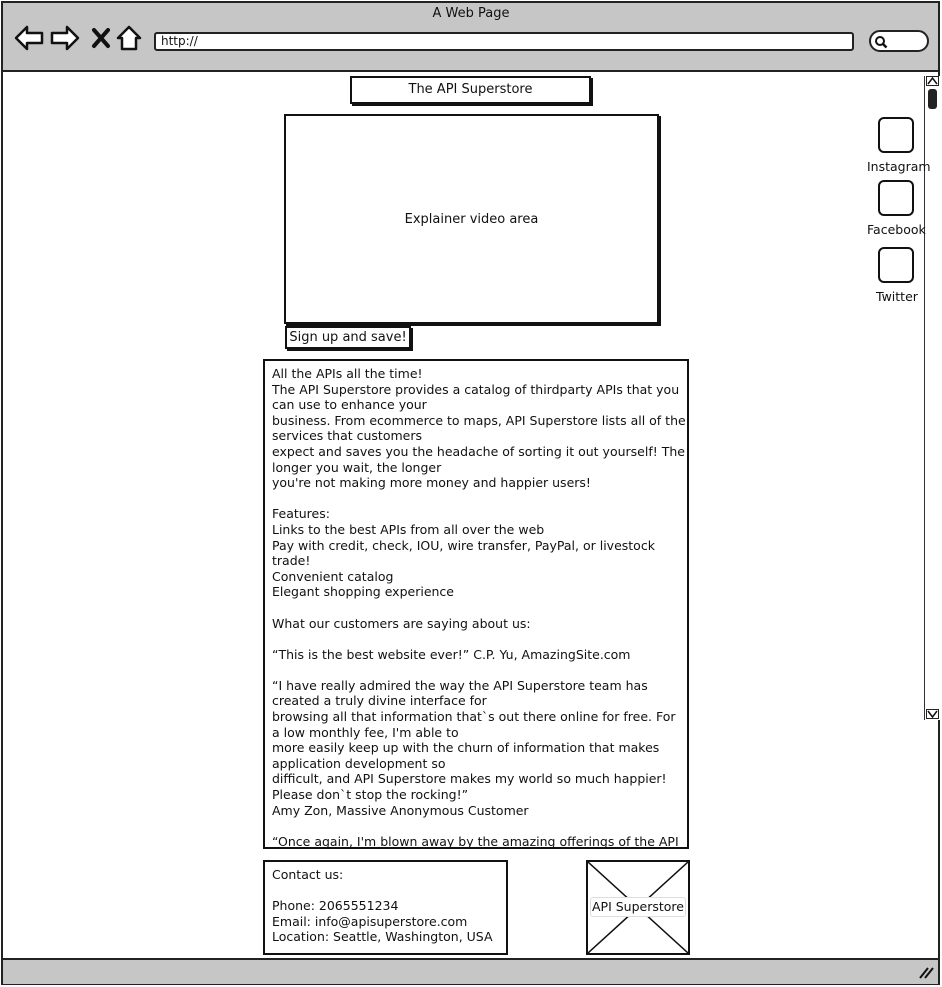 The width and height of the screenshot is (942, 987). Describe the element at coordinates (932, 714) in the screenshot. I see `scroll-down-button` at that location.